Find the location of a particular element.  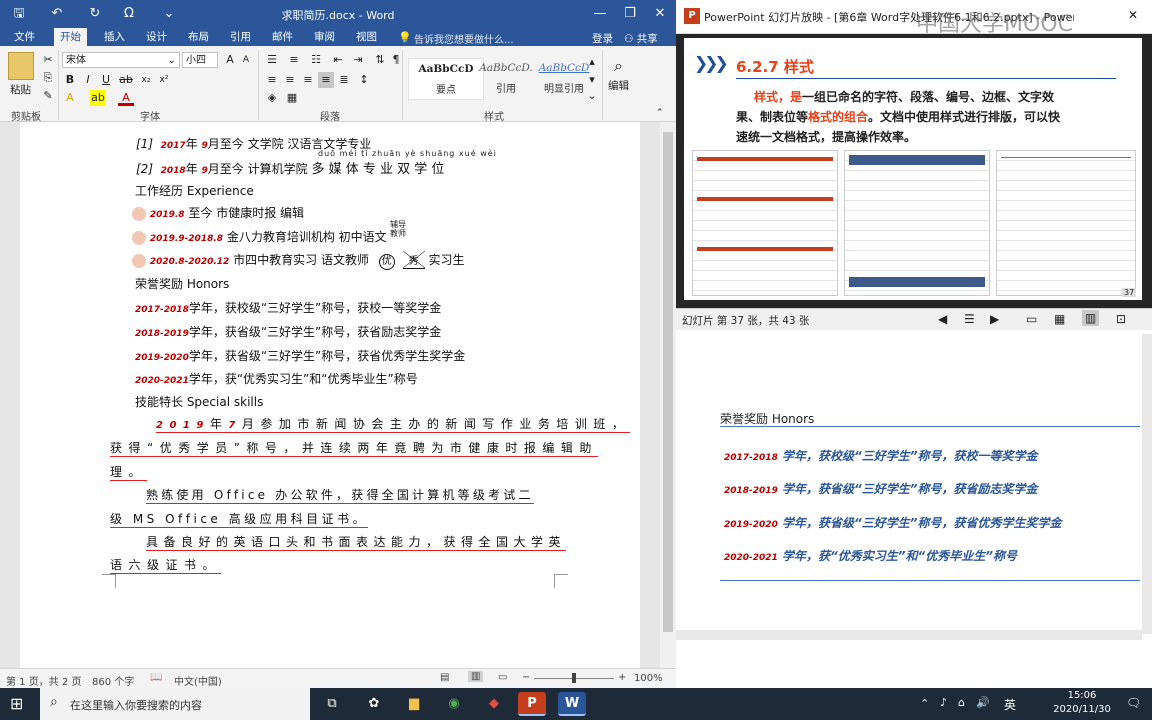

show-hidden-icons-icon: ⌃ is located at coordinates (924, 703).